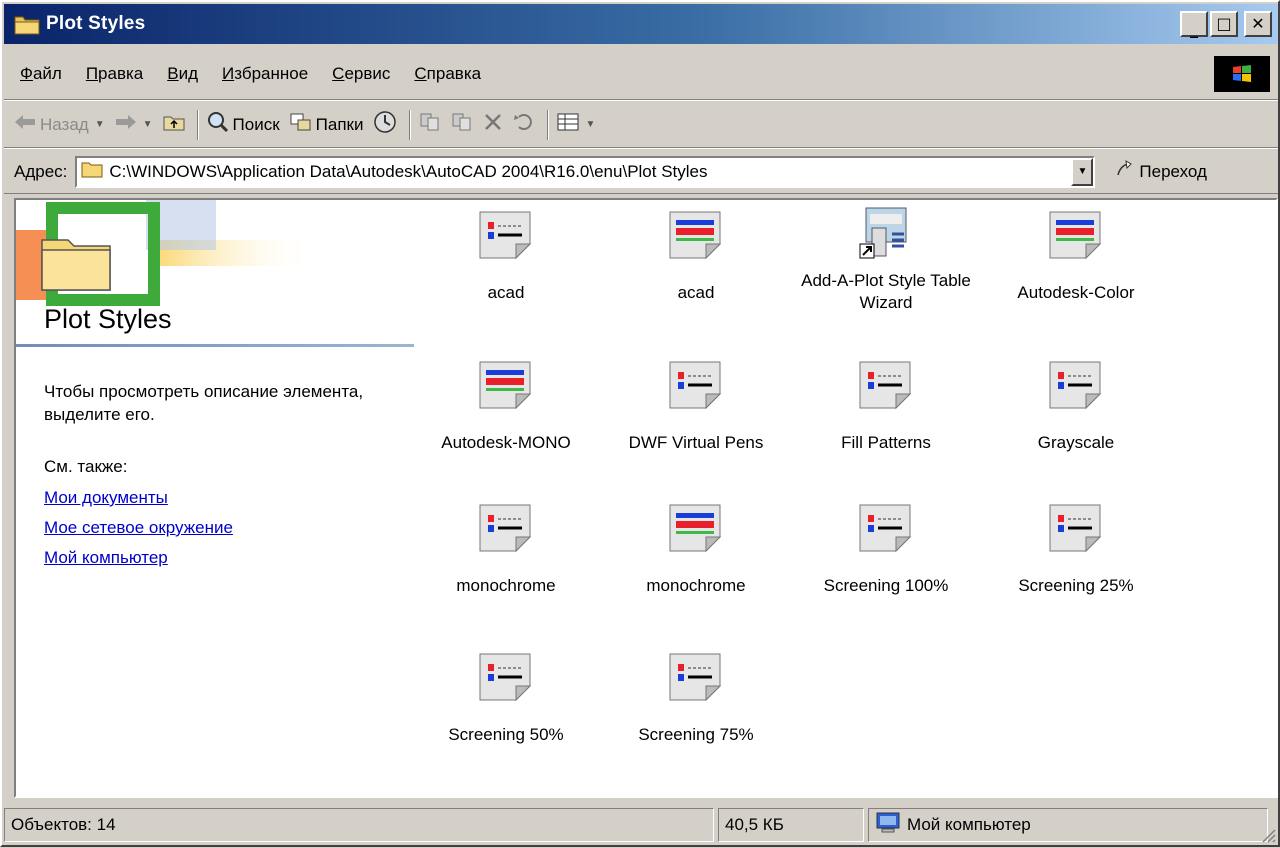 This screenshot has width=1280, height=848. What do you see at coordinates (886, 291) in the screenshot?
I see `file-label: Add-A-Plot Style Table Wizard` at bounding box center [886, 291].